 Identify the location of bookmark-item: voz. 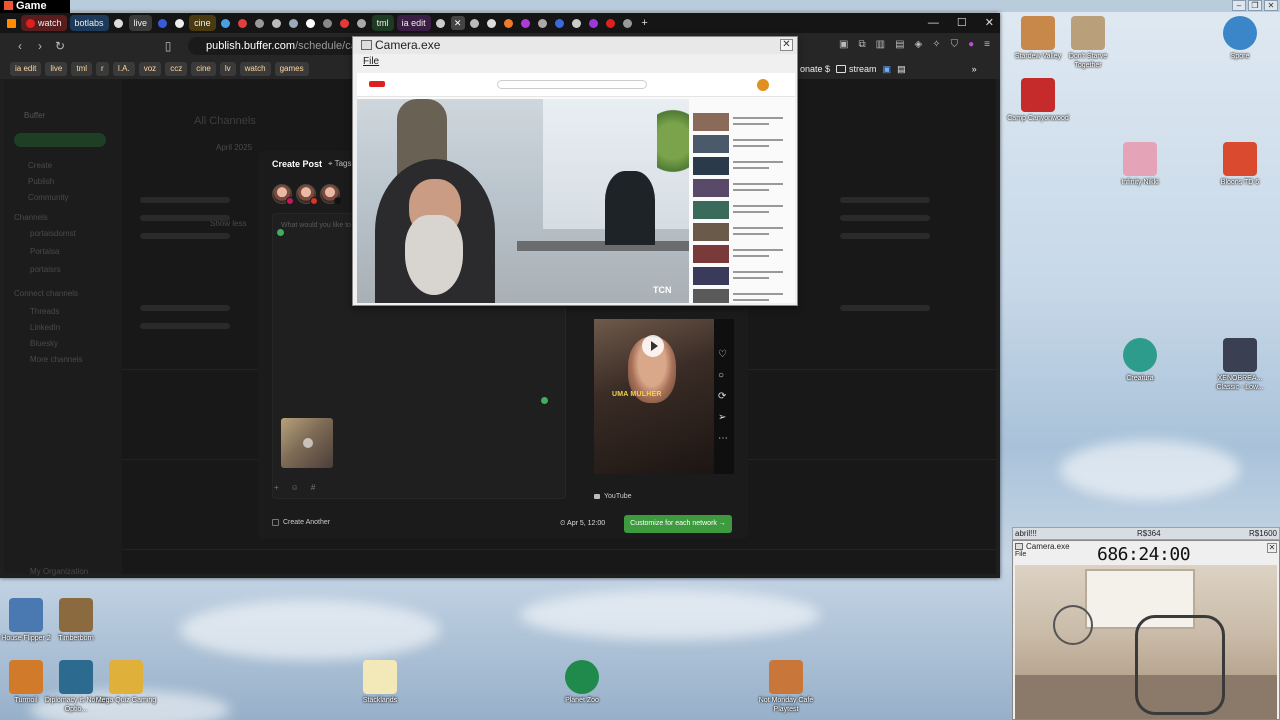
(150, 69).